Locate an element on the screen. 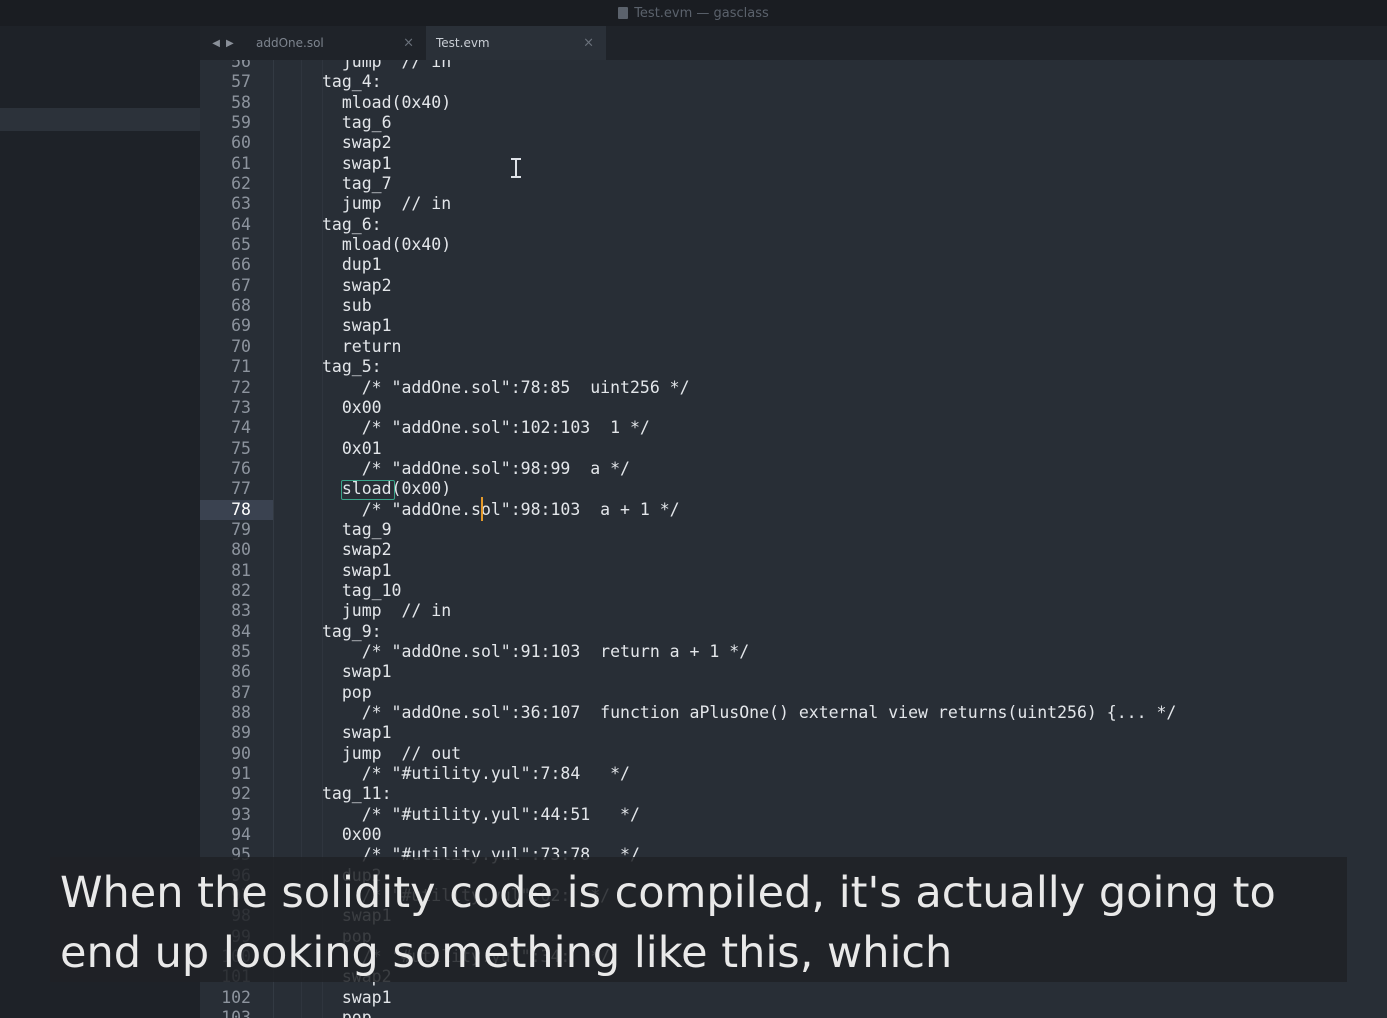 The image size is (1387, 1018). code-line: 76 /* "addOne.sol":98:99 a */ is located at coordinates (793, 469).